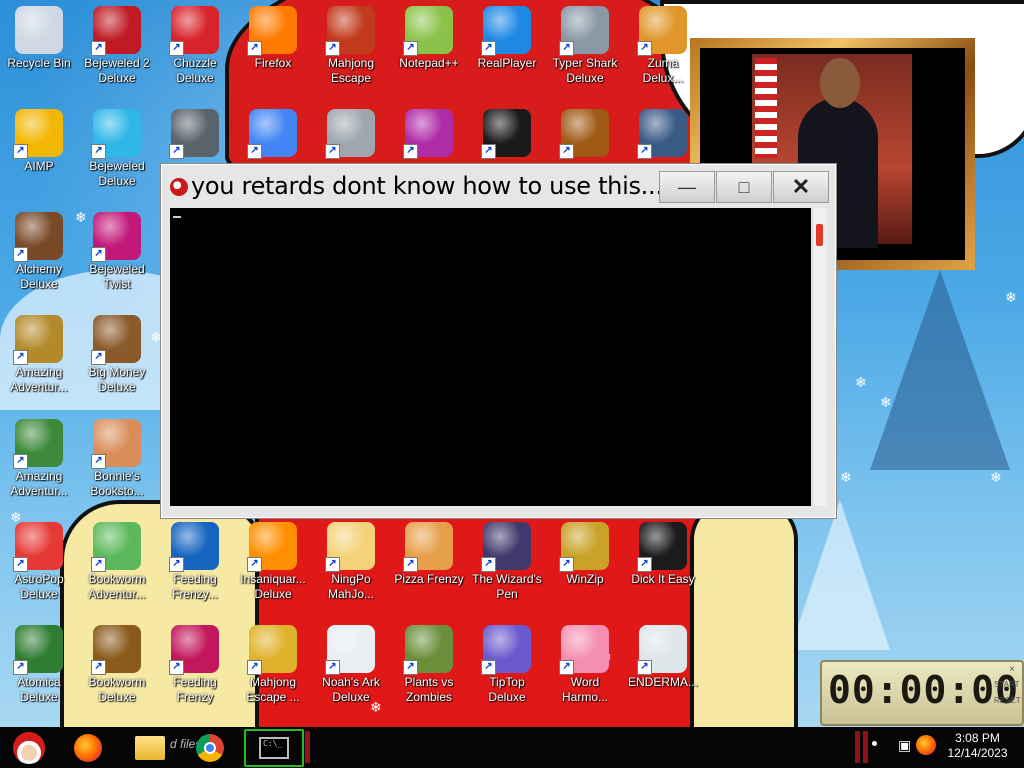 The height and width of the screenshot is (768, 1024). Describe the element at coordinates (1012, 669) in the screenshot. I see `stopwatch-close-button: ×` at that location.